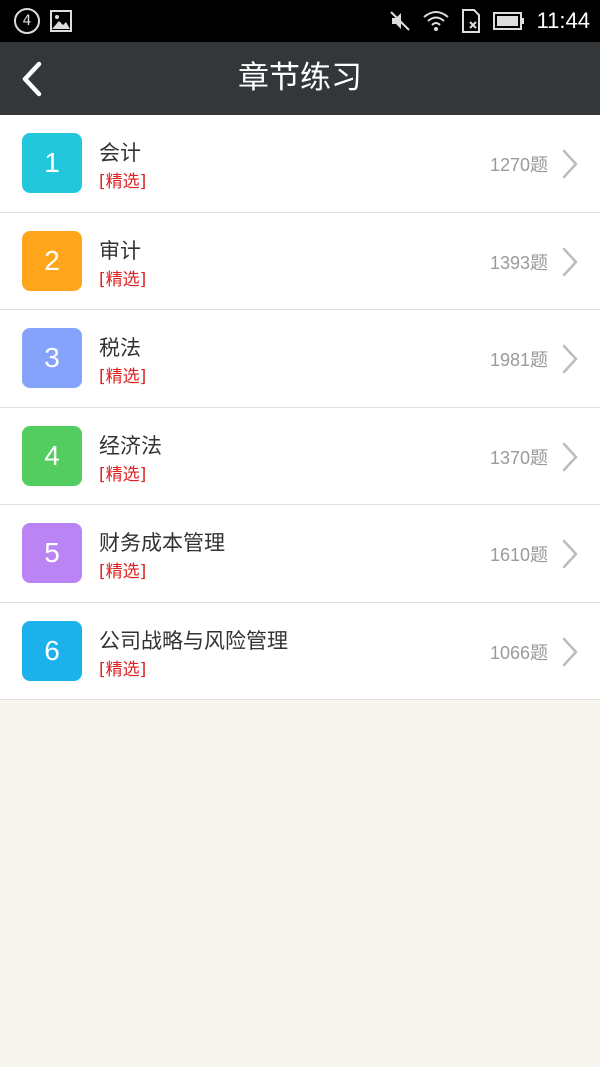  I want to click on status-time: 11:44, so click(563, 20).